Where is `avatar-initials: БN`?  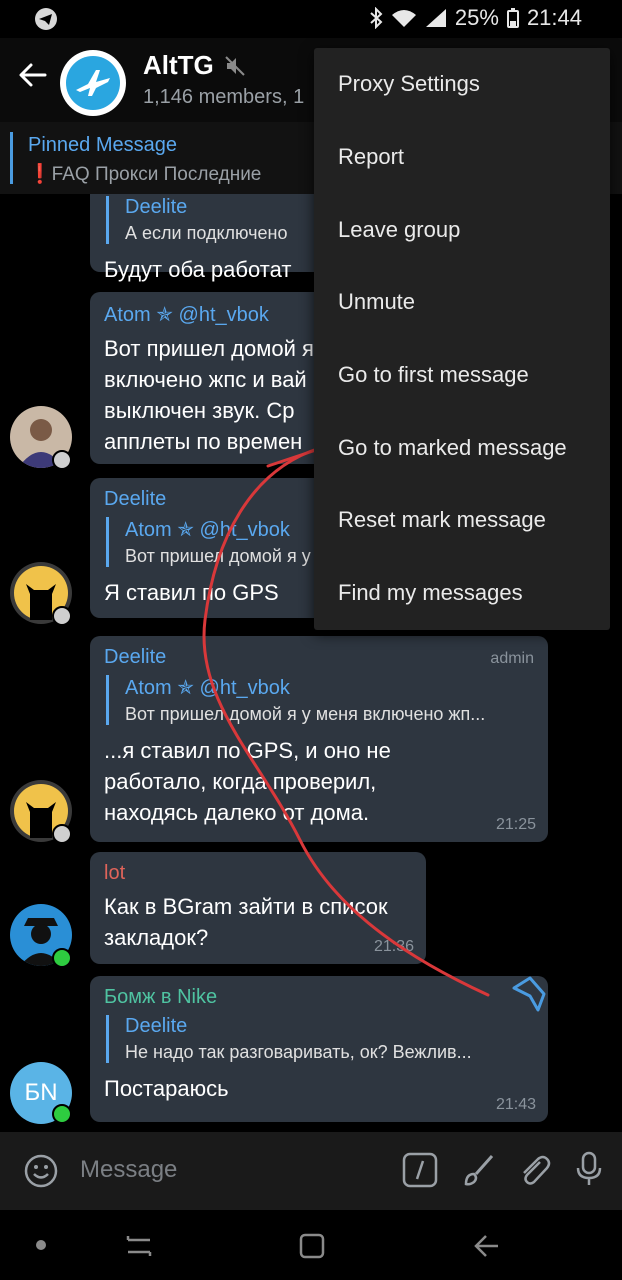
avatar-initials: БN is located at coordinates (41, 1092).